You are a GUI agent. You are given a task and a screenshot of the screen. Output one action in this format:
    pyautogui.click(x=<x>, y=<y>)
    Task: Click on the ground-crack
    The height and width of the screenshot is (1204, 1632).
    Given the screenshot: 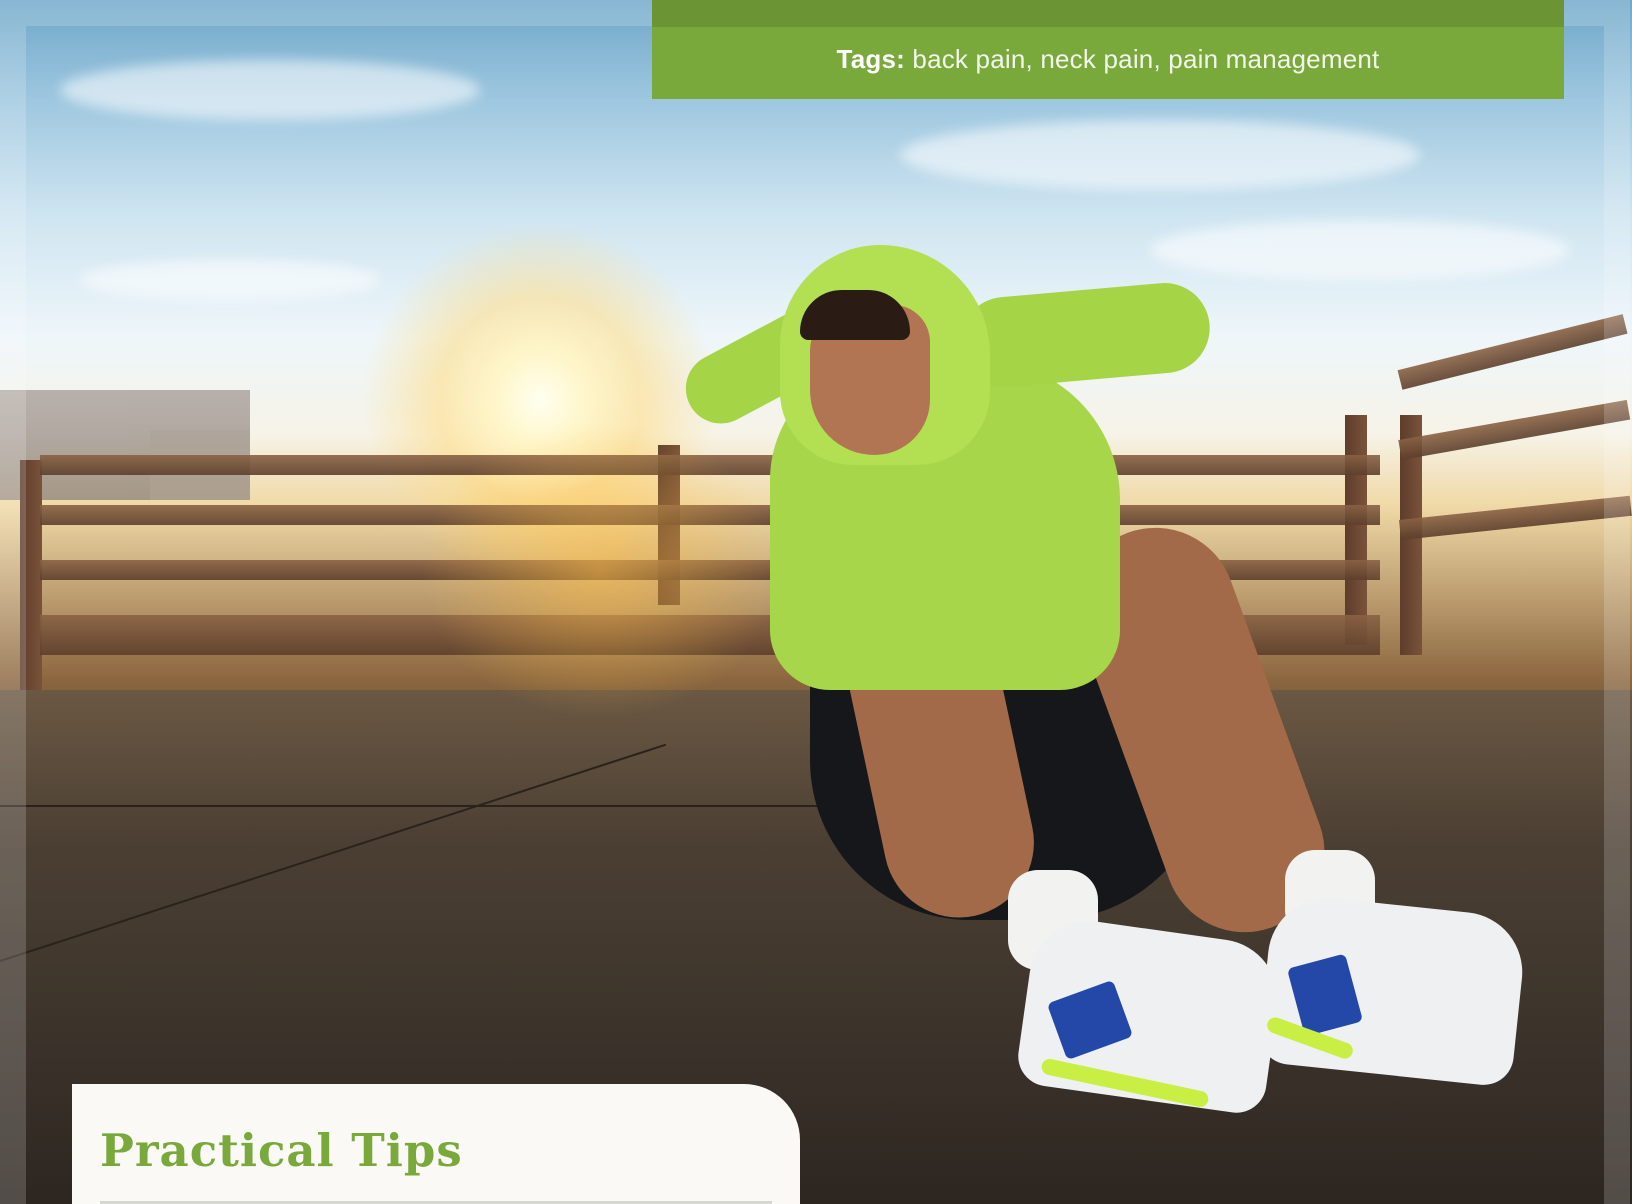 What is the action you would take?
    pyautogui.click(x=410, y=806)
    